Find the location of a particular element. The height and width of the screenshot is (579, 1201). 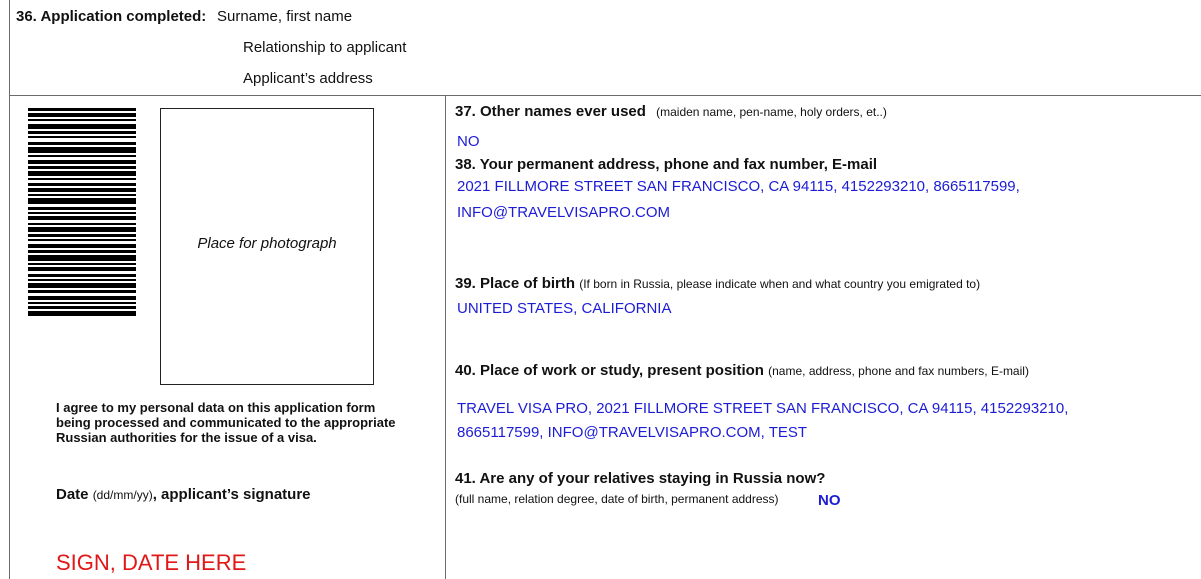

q37-answer: NO is located at coordinates (468, 142).